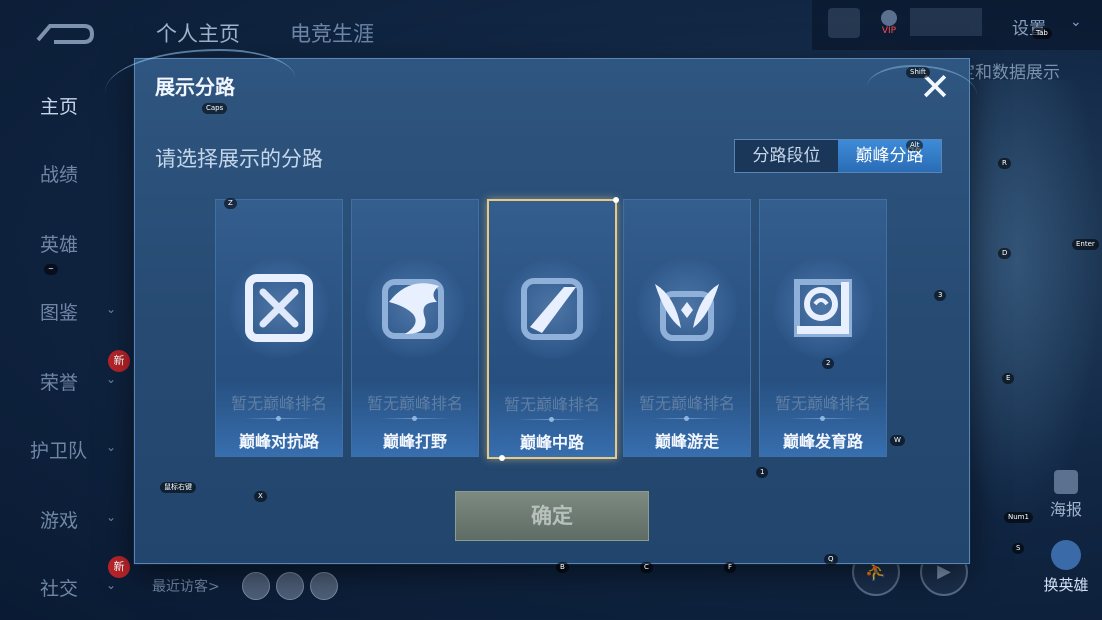  Describe the element at coordinates (831, 559) in the screenshot. I see `key-hint-q: Q` at that location.